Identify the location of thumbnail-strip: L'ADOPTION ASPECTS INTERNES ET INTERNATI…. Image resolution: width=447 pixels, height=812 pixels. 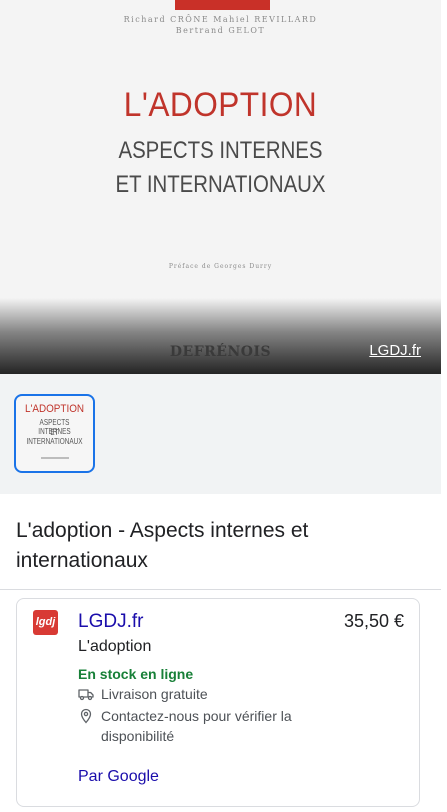
(220, 434).